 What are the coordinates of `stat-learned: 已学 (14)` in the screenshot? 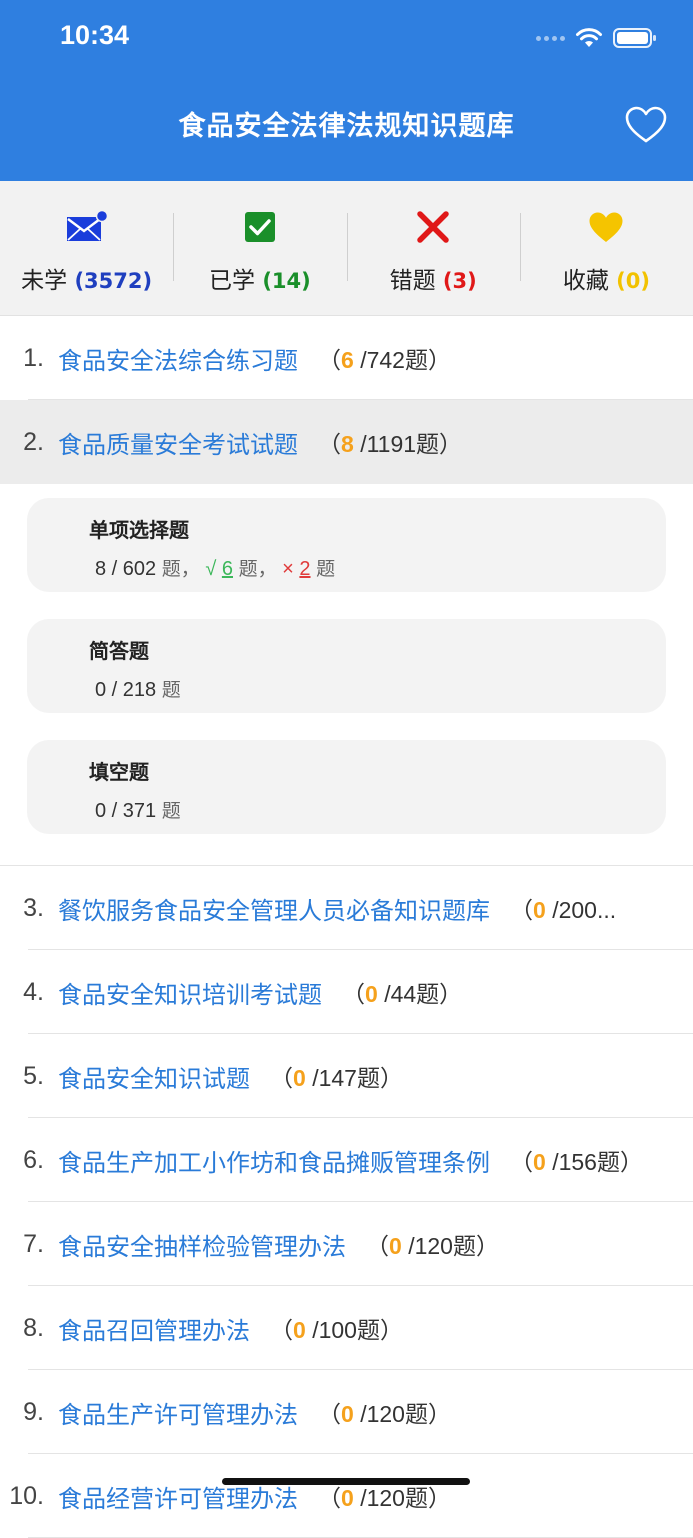 It's located at (259, 248).